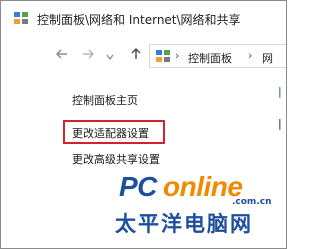 The image size is (320, 249). I want to click on watermark-brand-online: online, so click(203, 186).